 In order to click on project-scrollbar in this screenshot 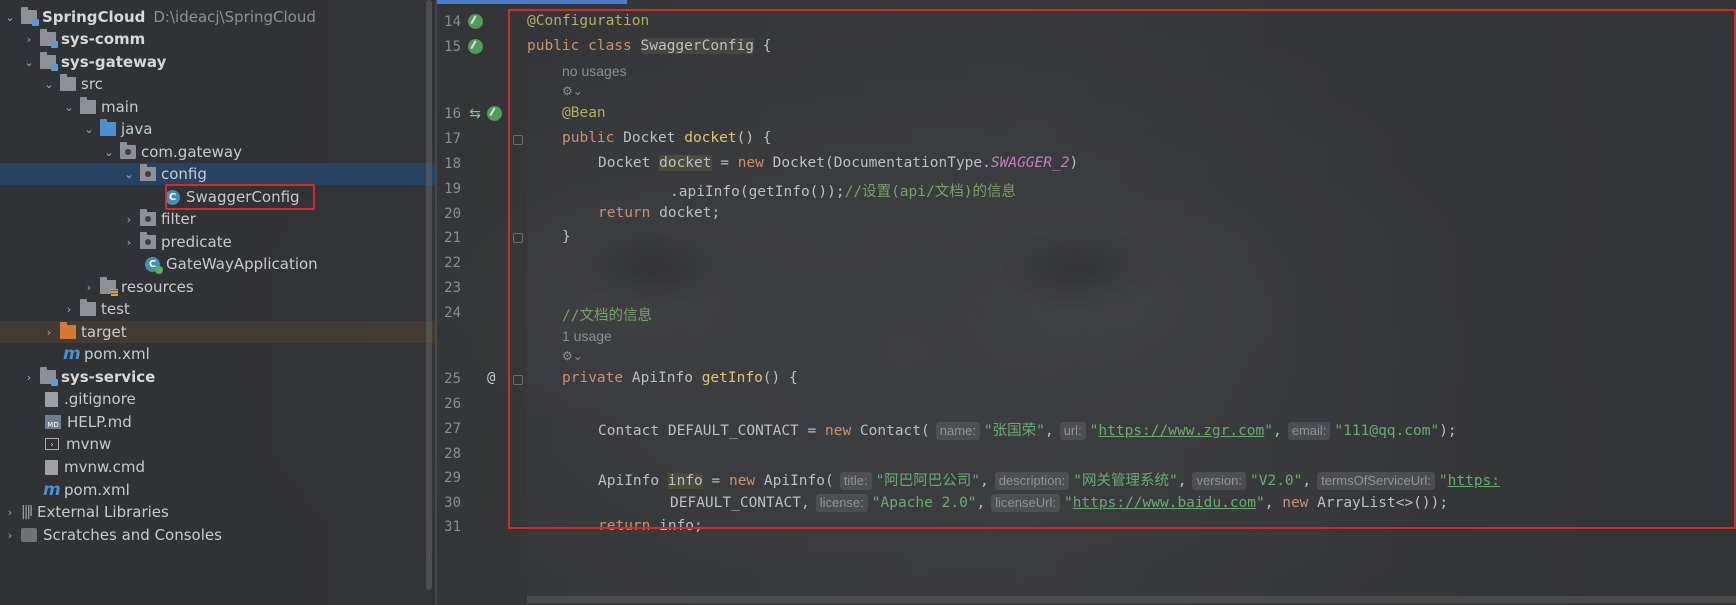, I will do `click(429, 295)`.